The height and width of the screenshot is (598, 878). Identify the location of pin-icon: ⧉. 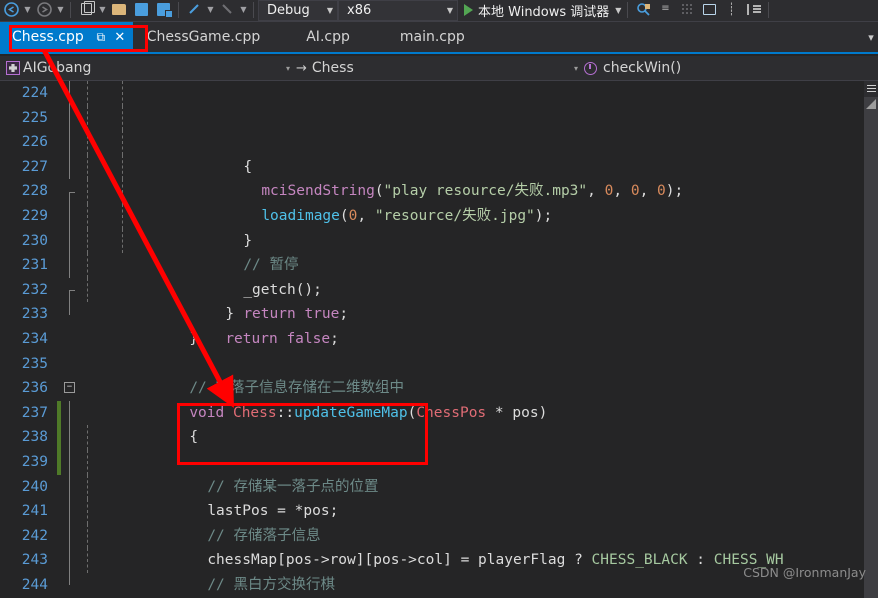
(101, 37).